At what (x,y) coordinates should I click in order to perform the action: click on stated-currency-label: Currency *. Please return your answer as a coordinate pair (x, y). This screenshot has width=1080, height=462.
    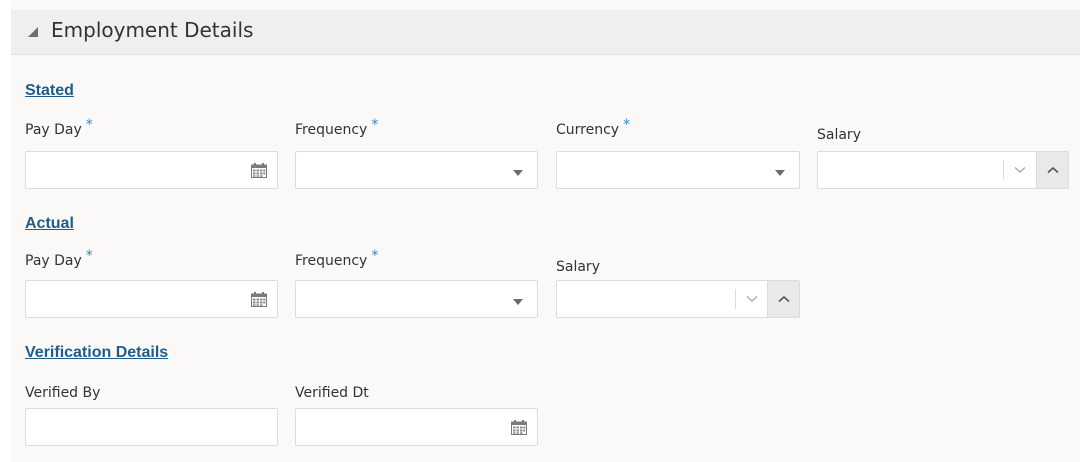
    Looking at the image, I should click on (593, 127).